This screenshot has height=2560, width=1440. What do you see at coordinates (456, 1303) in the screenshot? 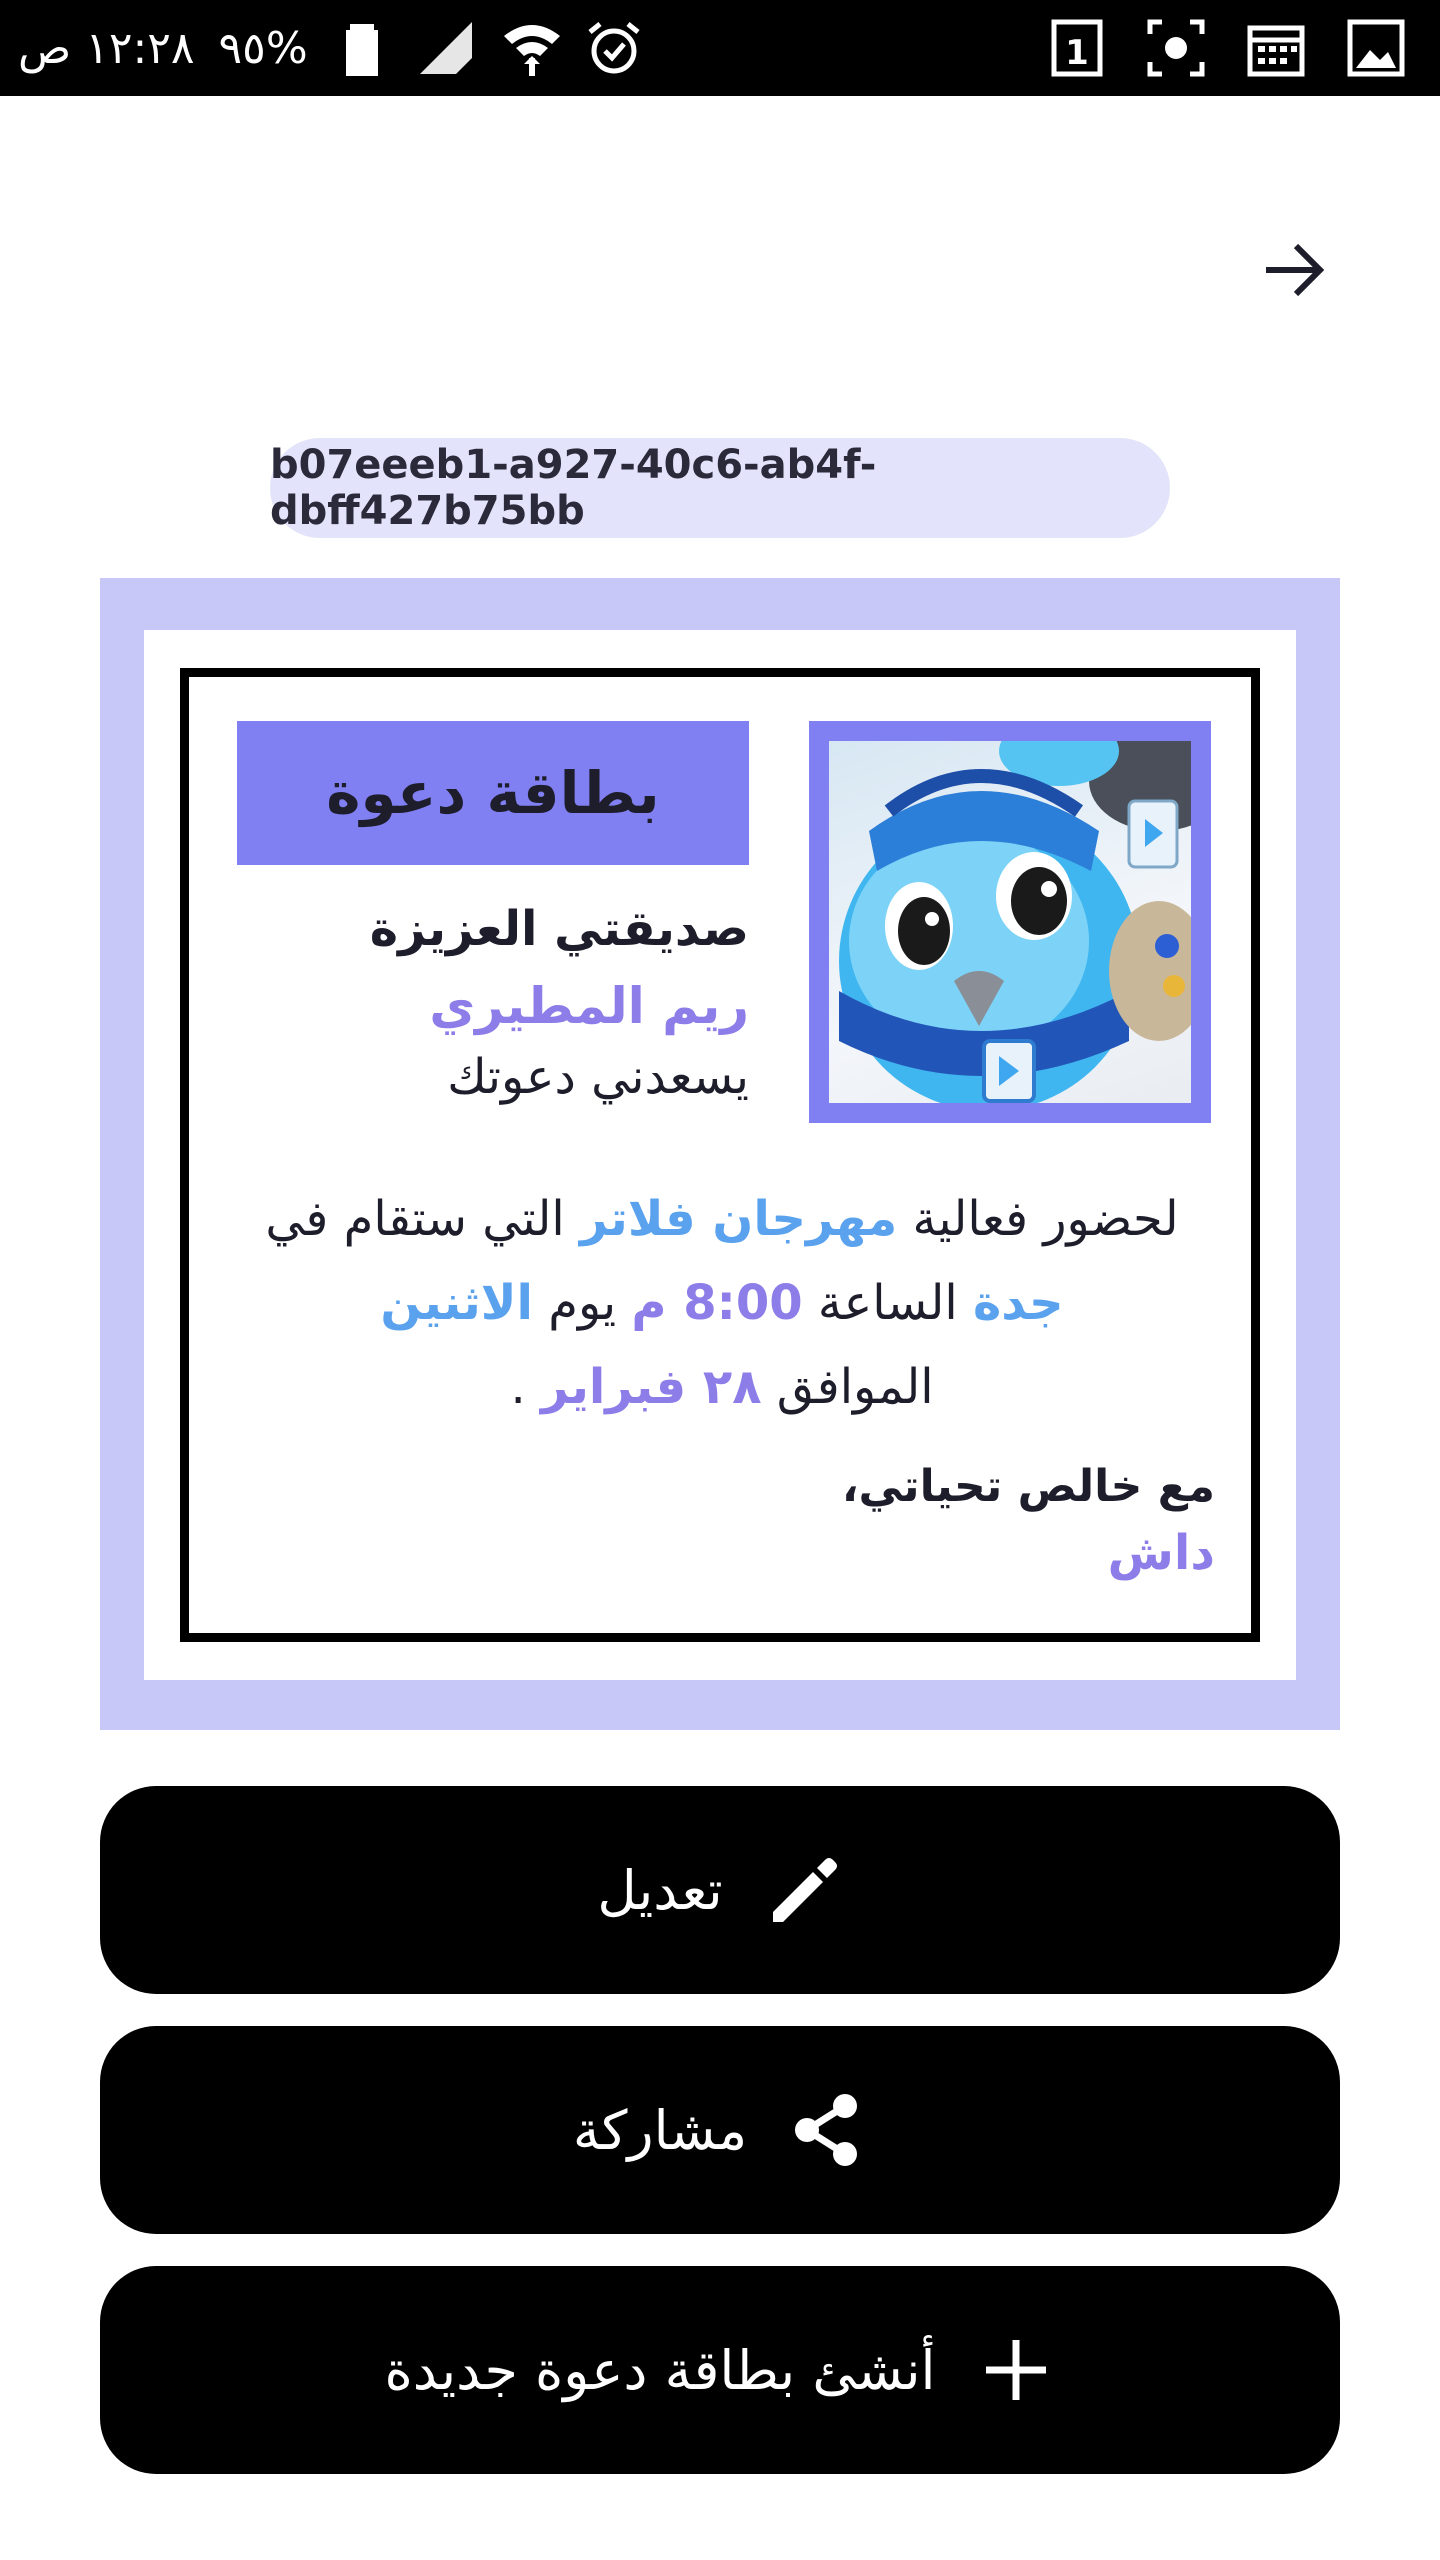
I see `event-day: الاثنين` at bounding box center [456, 1303].